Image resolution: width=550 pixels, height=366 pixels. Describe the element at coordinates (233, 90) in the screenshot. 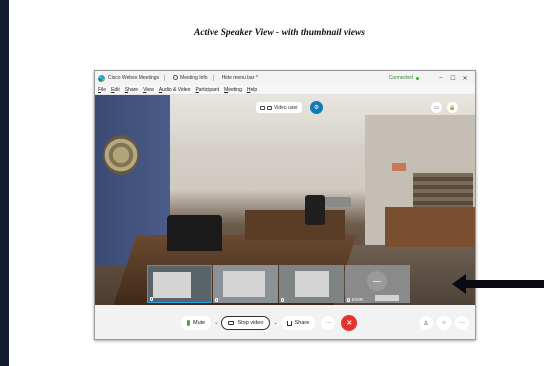

I see `menu-meeting: Meeting` at that location.